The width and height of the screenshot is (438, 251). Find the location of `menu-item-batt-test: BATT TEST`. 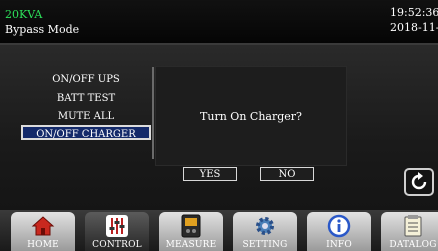

menu-item-batt-test: BATT TEST is located at coordinates (86, 98).